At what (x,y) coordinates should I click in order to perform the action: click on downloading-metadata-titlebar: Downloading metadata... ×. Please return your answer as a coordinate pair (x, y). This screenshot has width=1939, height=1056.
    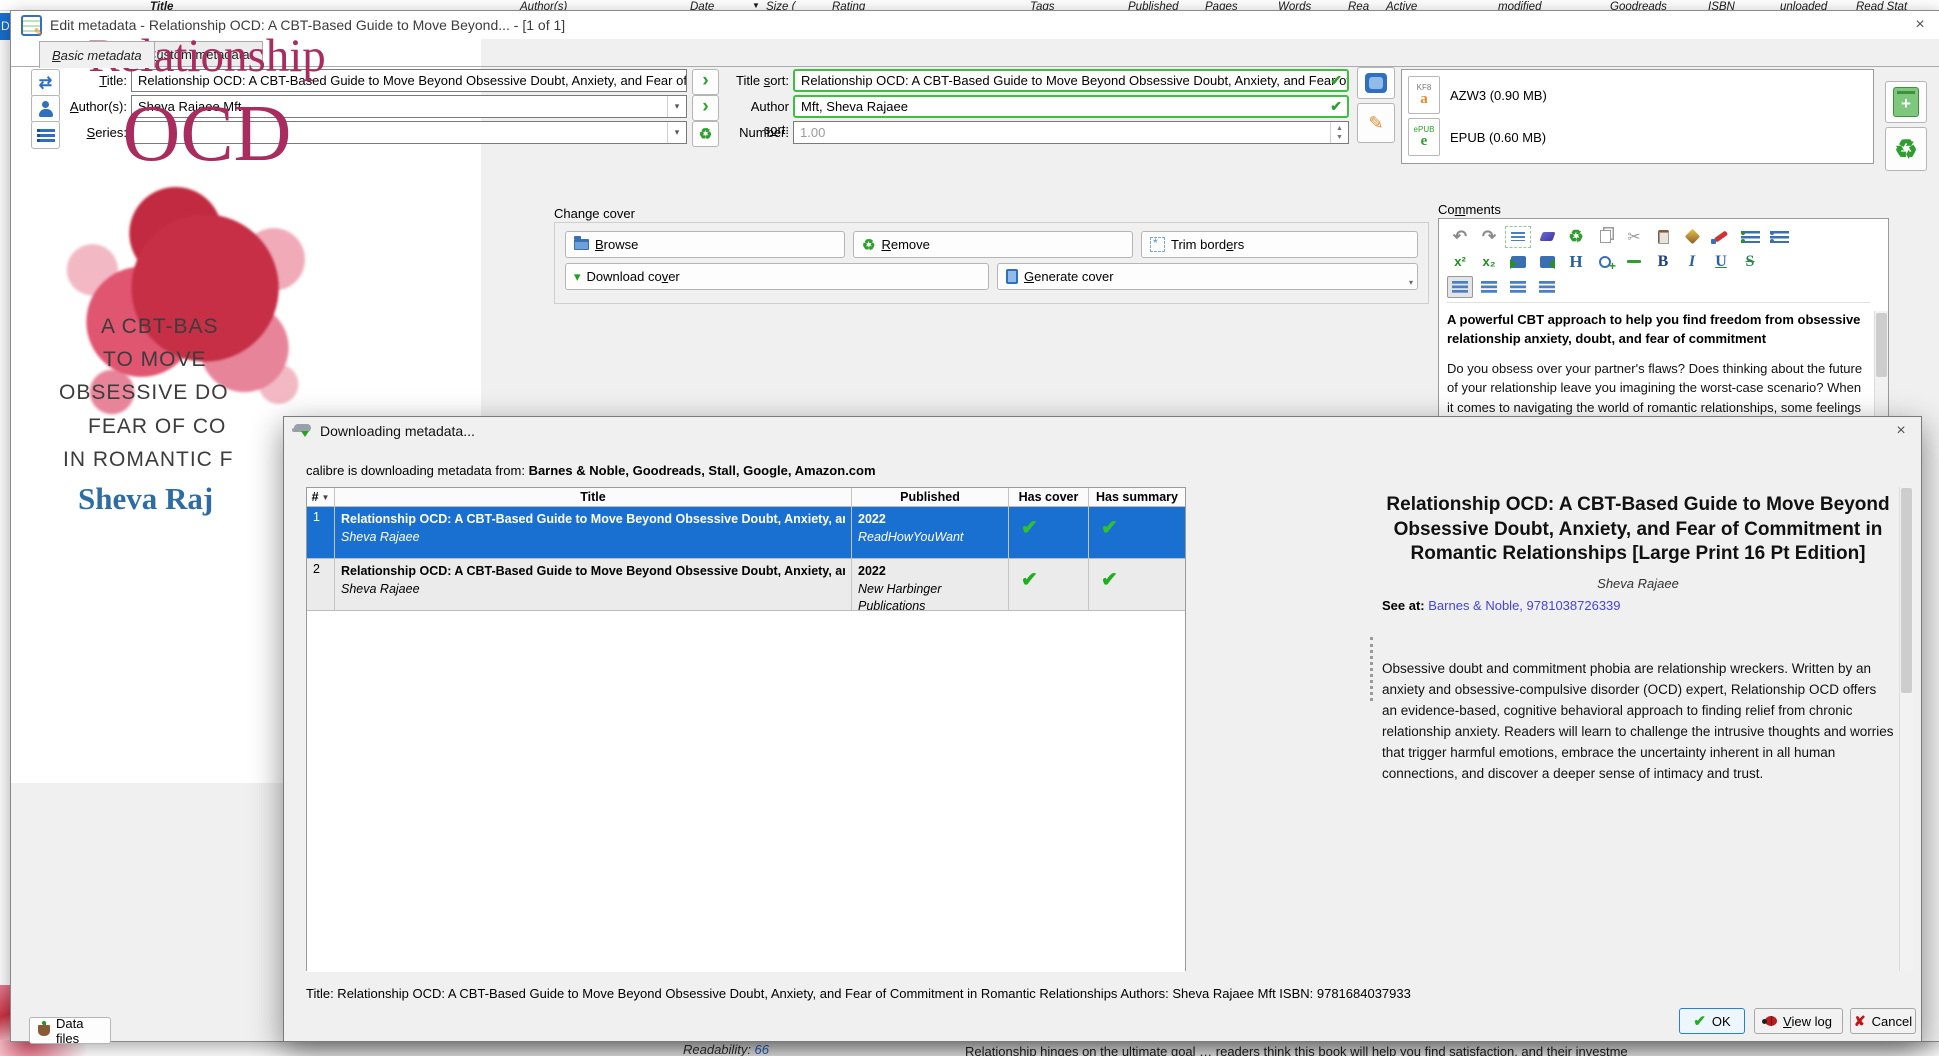
    Looking at the image, I should click on (1102, 430).